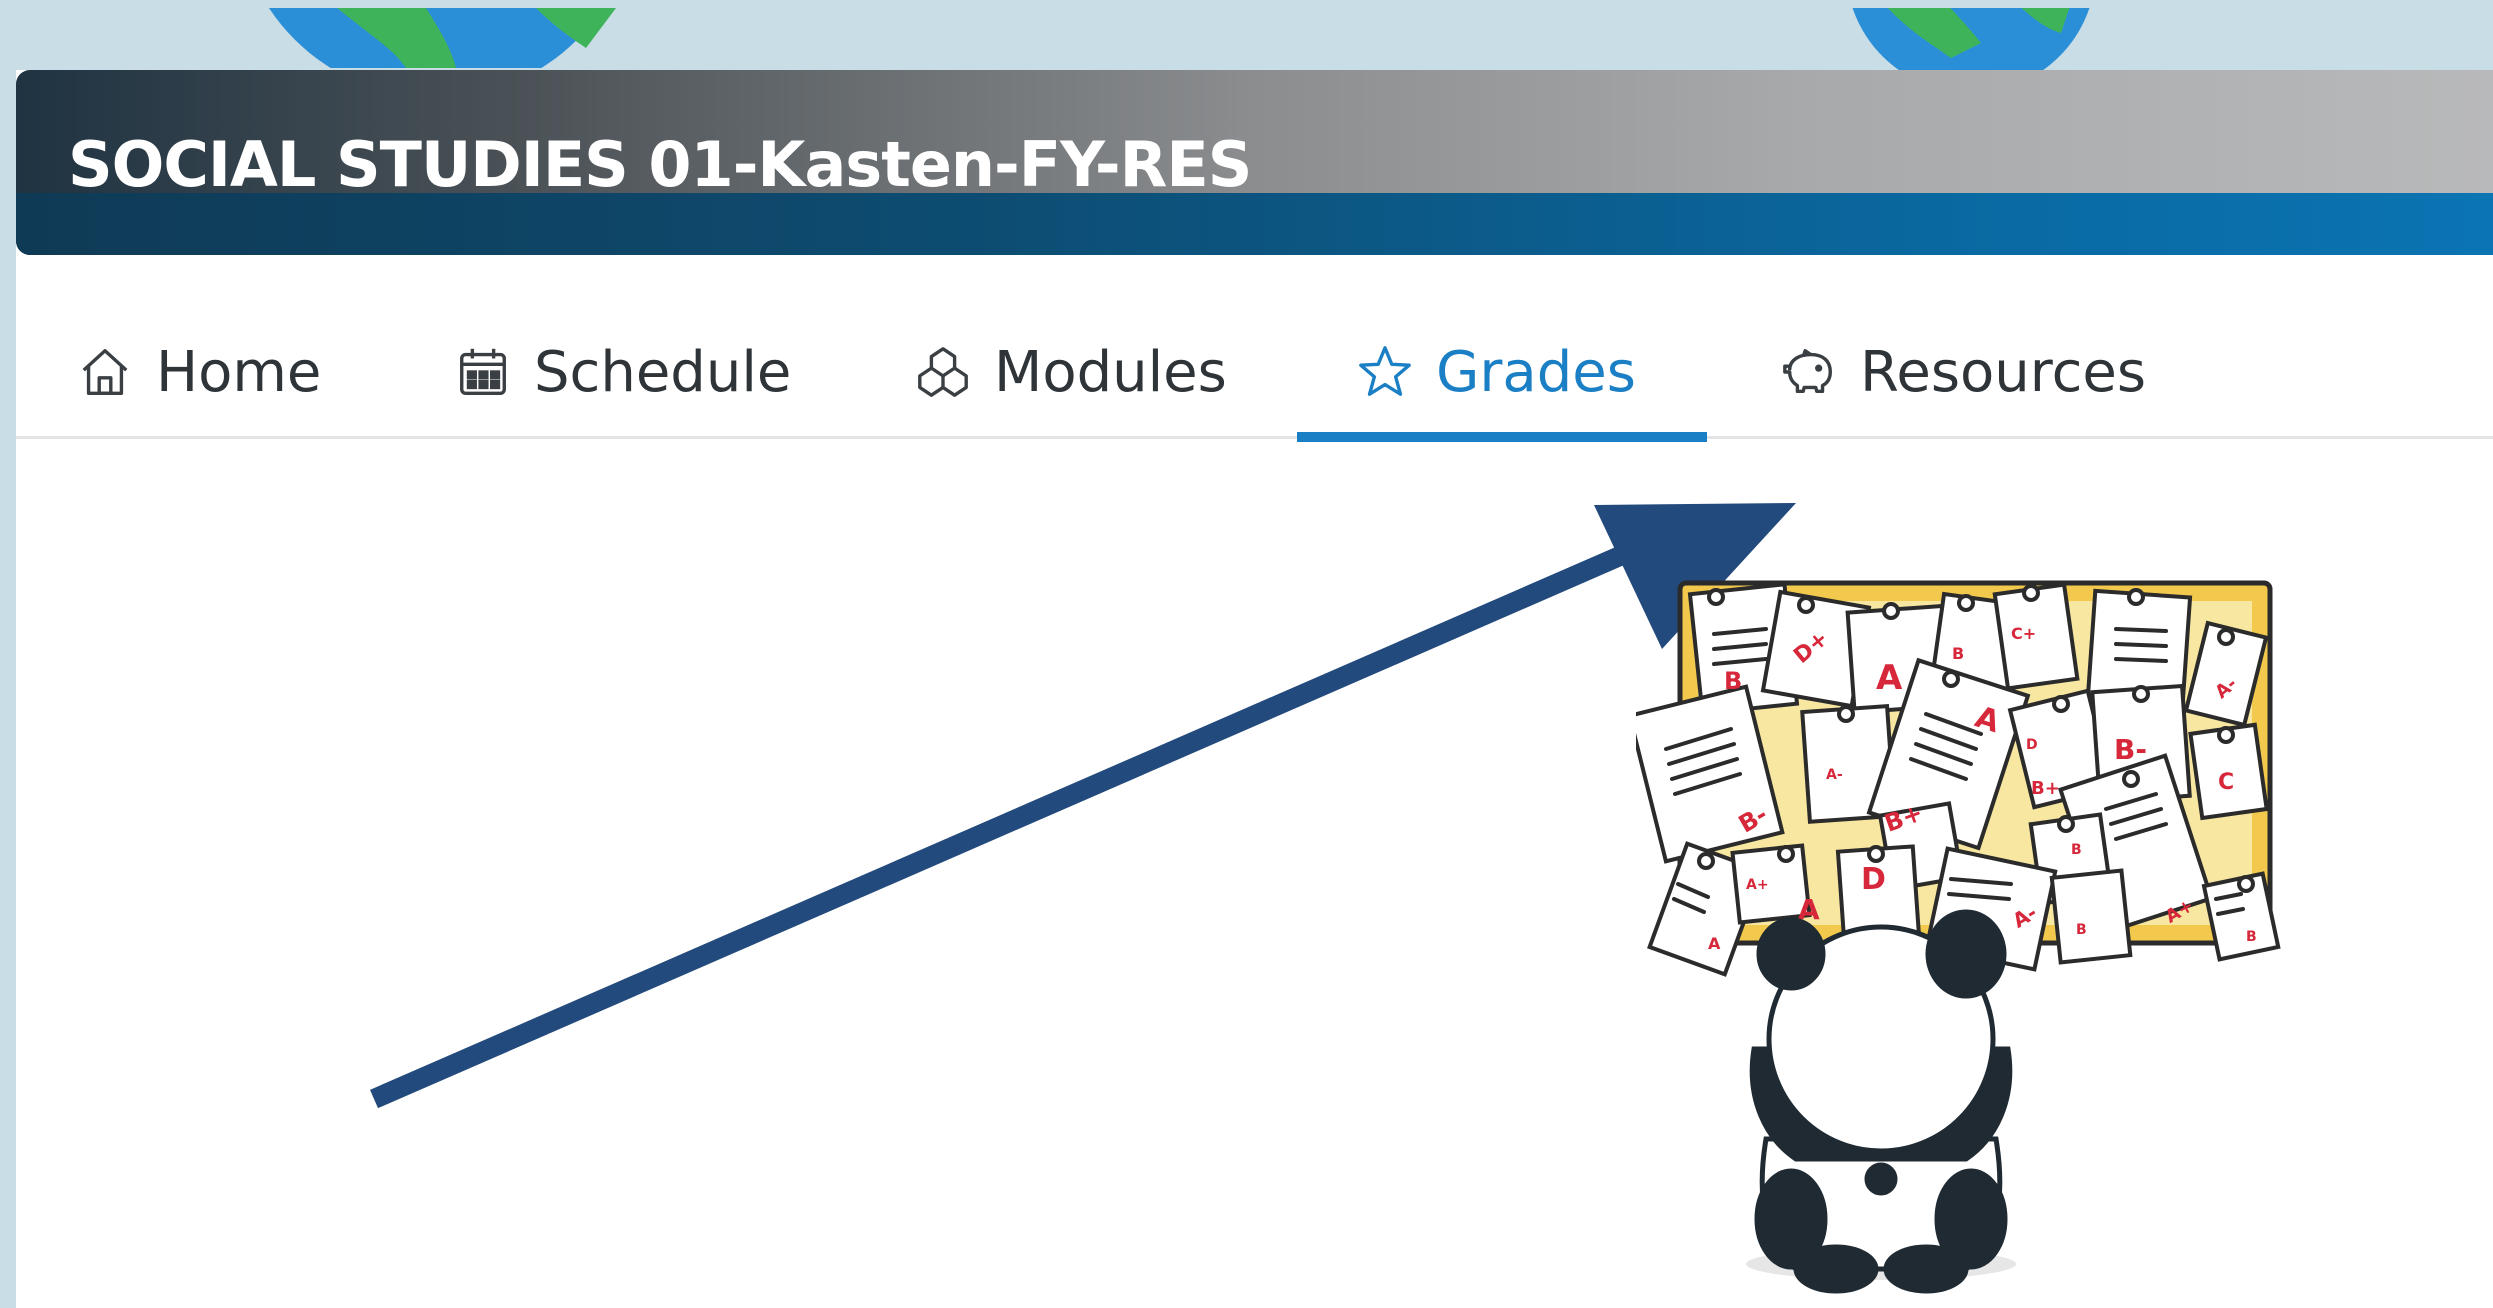  Describe the element at coordinates (2130, 749) in the screenshot. I see `svg-text: B-` at that location.